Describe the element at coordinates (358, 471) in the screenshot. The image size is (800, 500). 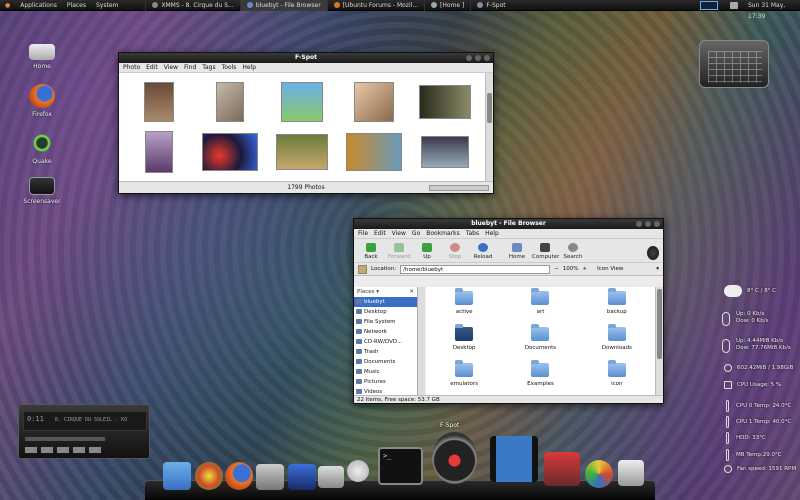
I see `search-icon` at that location.